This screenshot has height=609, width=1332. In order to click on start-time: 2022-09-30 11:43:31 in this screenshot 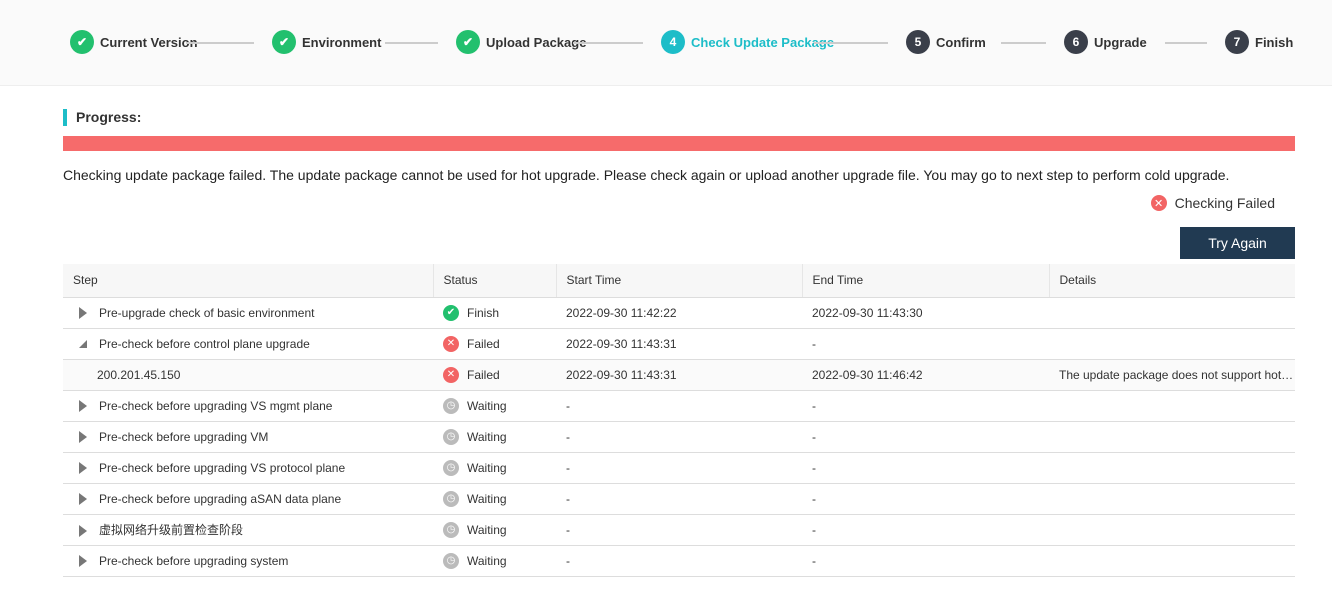, I will do `click(679, 375)`.